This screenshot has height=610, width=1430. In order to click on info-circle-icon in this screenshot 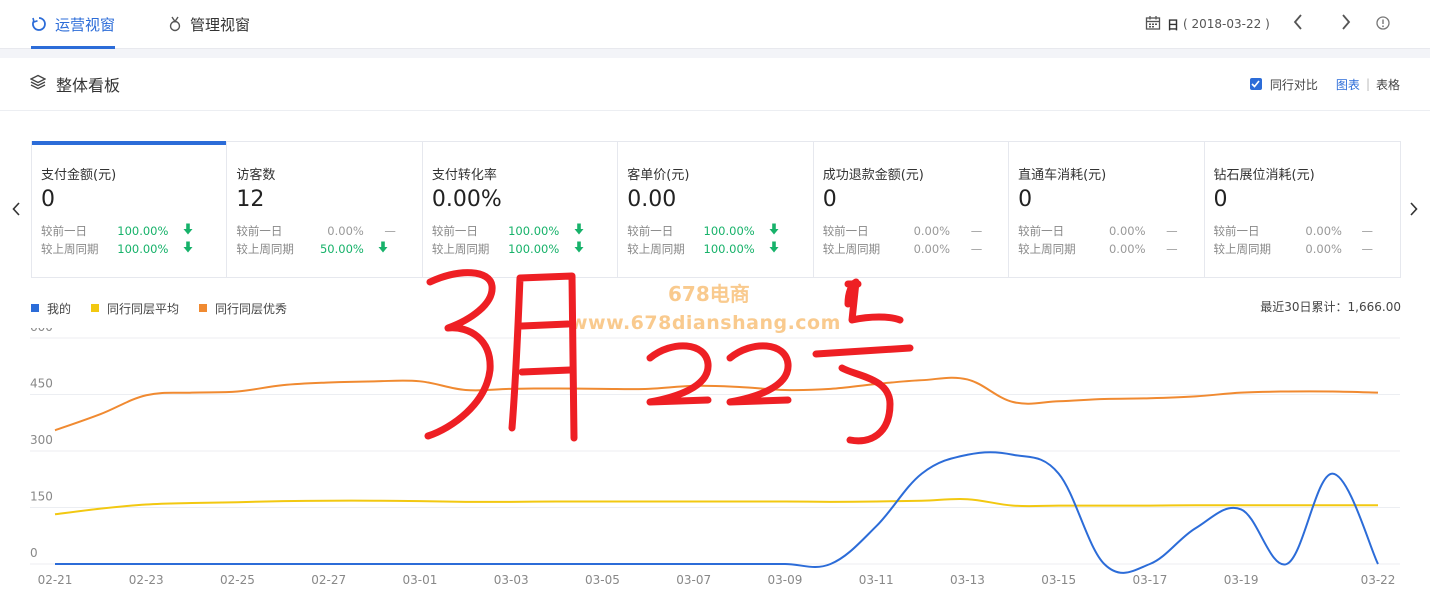, I will do `click(1383, 24)`.